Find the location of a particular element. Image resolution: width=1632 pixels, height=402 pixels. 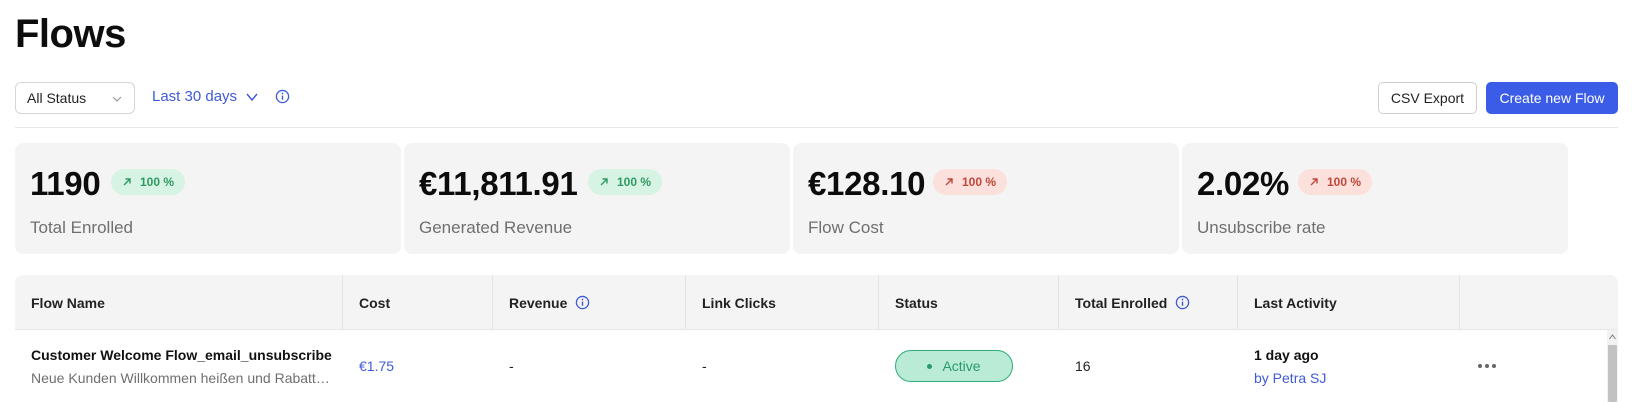

create-new-flow-button: Create new Flow is located at coordinates (1552, 98).